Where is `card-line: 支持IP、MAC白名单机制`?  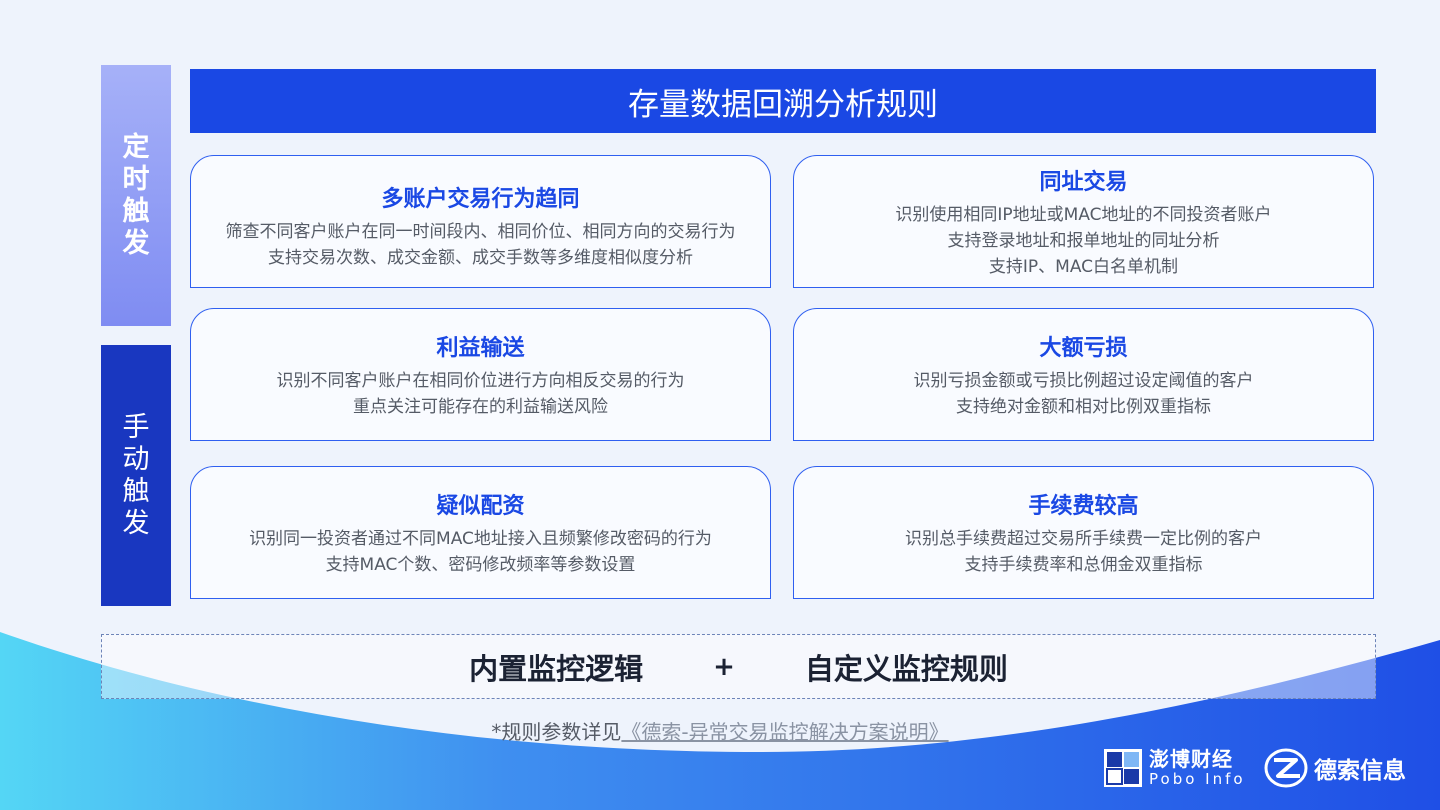 card-line: 支持IP、MAC白名单机制 is located at coordinates (1083, 266).